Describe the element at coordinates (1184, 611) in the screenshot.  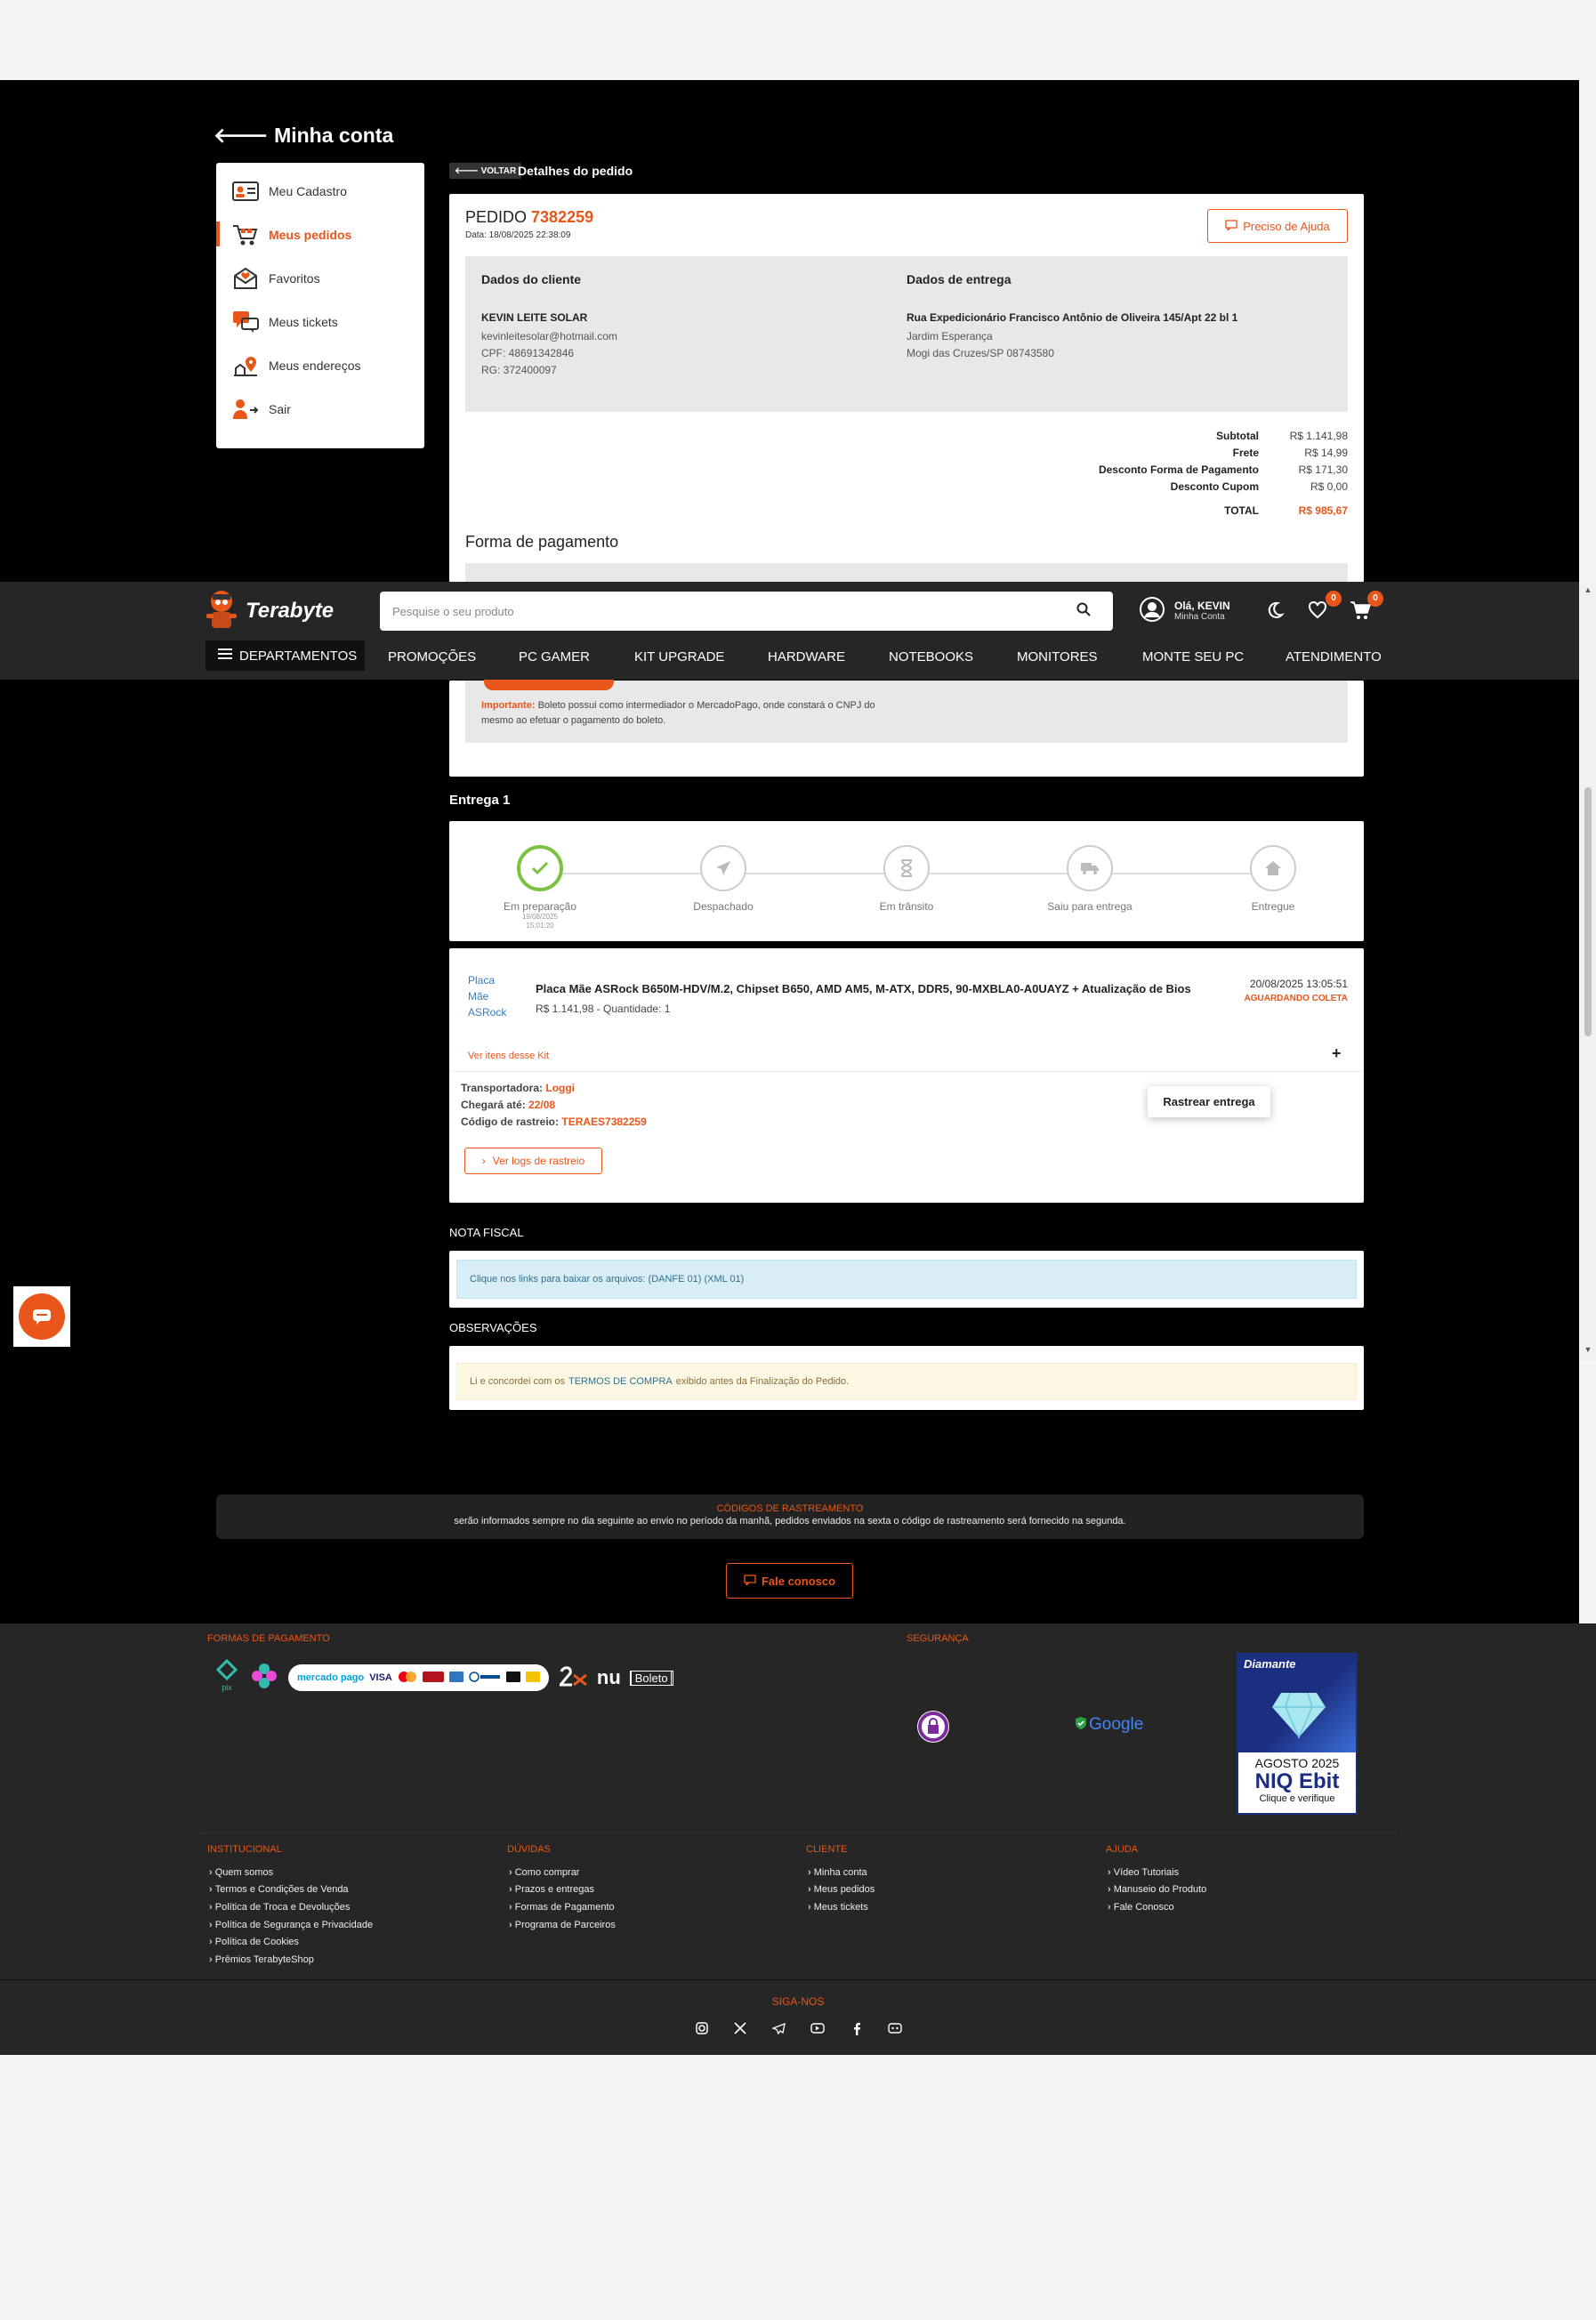
I see `account-menu: Olá, KEVIN Minha Conta` at that location.